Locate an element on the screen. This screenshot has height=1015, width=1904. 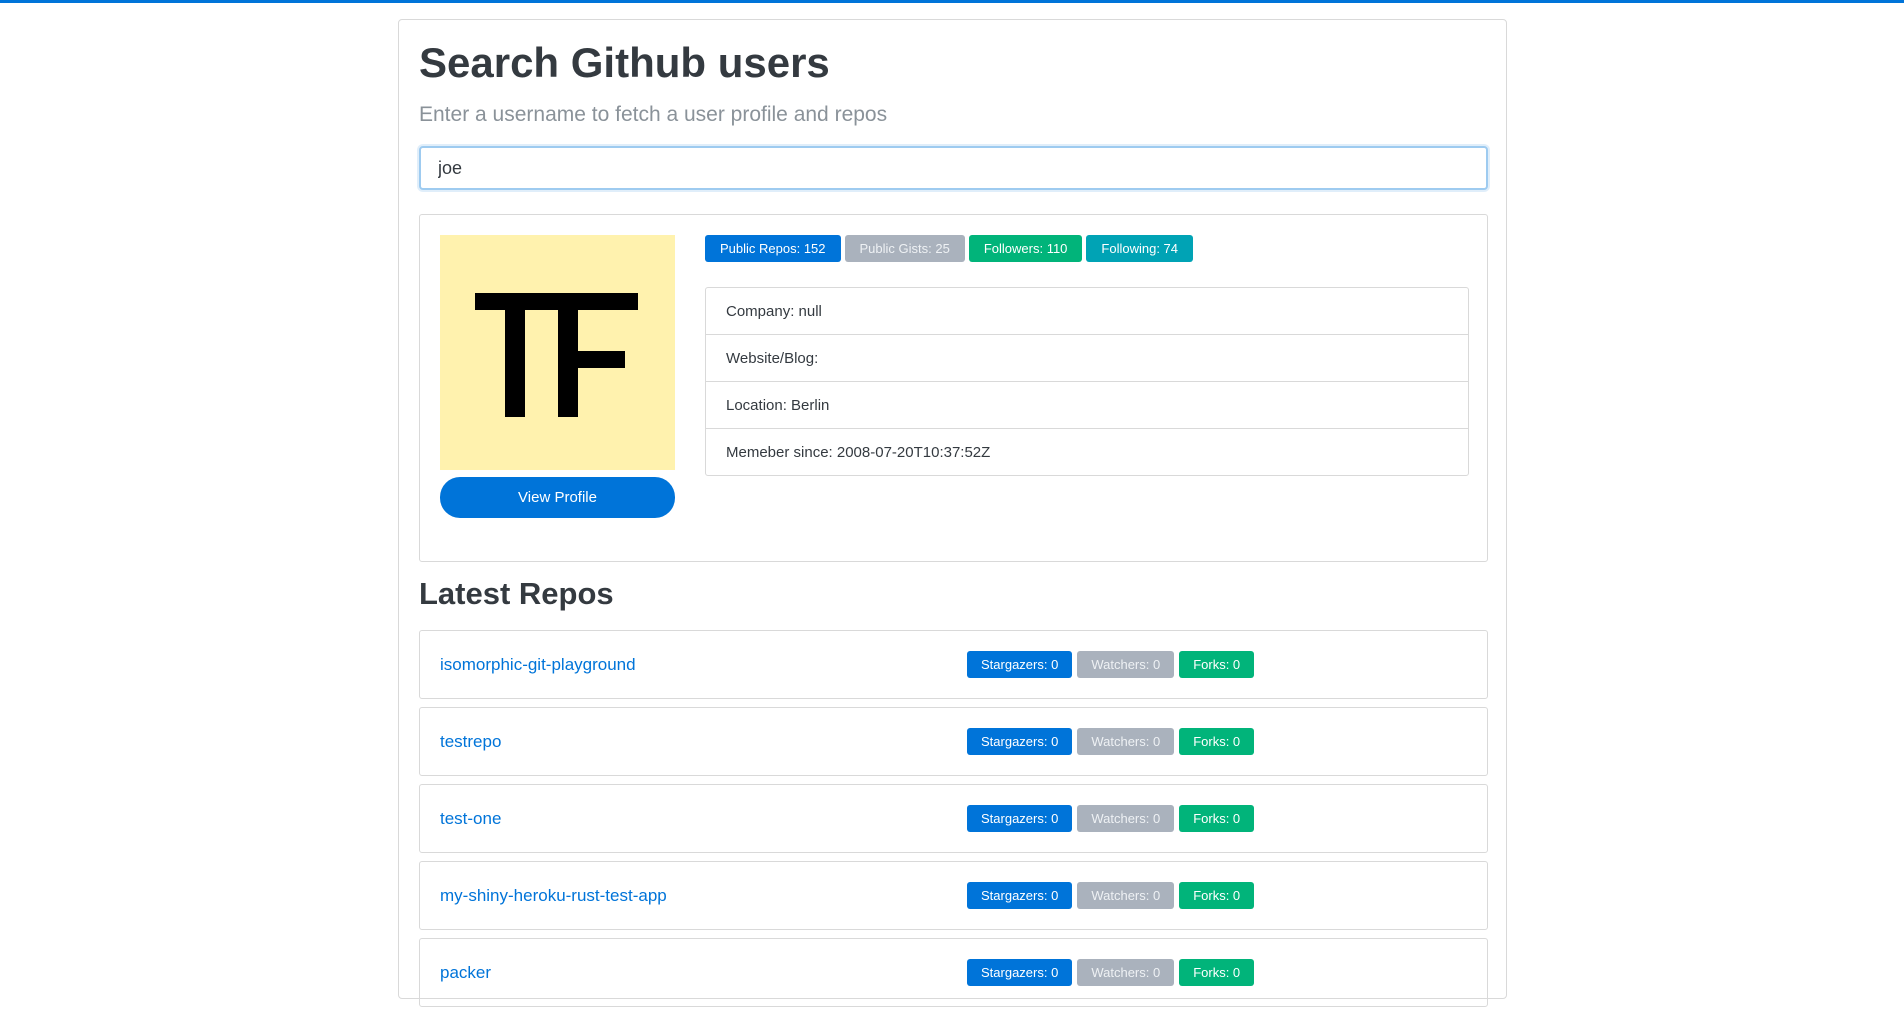
website-item: Website/Blog: is located at coordinates (1087, 358).